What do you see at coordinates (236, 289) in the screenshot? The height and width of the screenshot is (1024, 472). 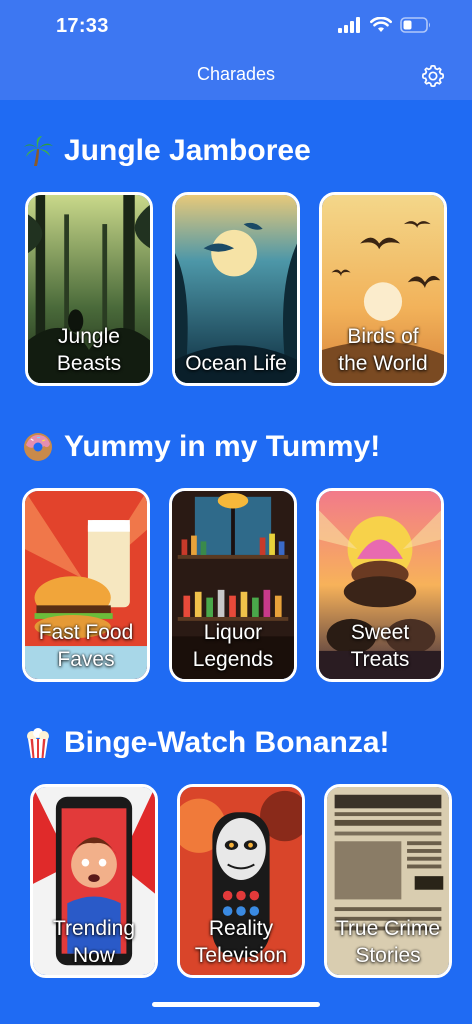 I see `category-card: Ocean Life` at bounding box center [236, 289].